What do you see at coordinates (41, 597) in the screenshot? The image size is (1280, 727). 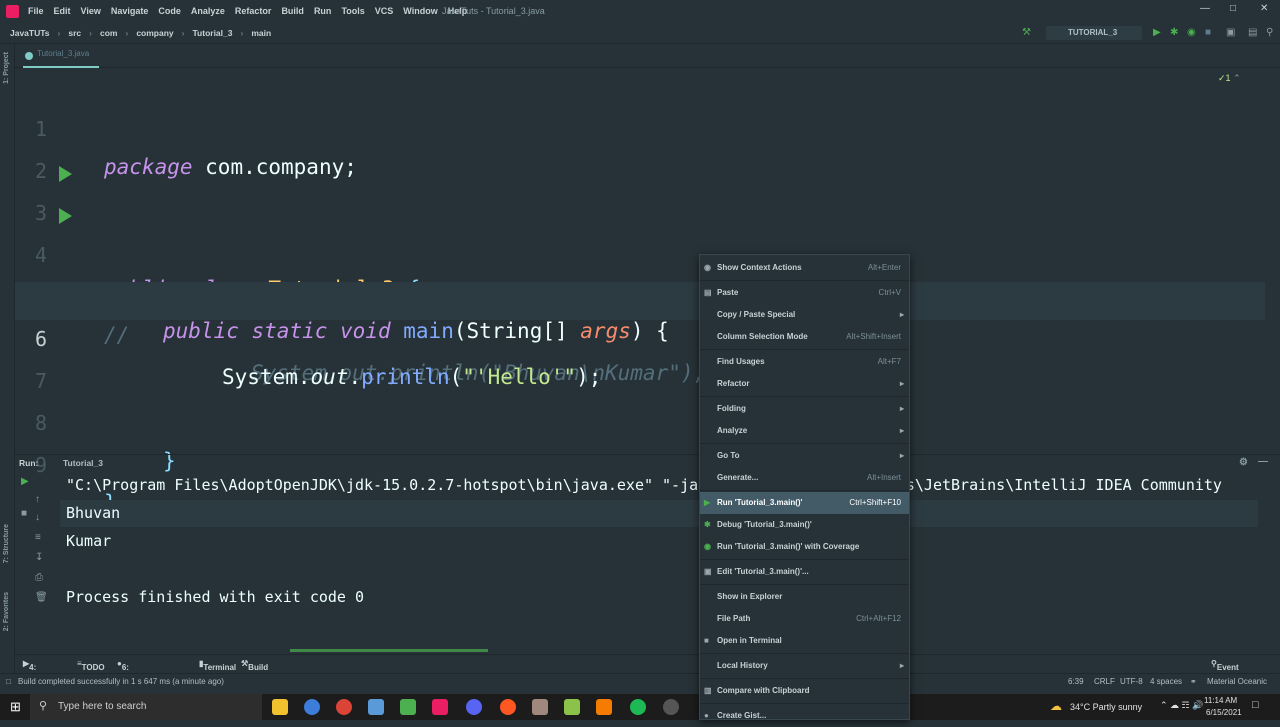 I see `delete-icon: 🗑` at bounding box center [41, 597].